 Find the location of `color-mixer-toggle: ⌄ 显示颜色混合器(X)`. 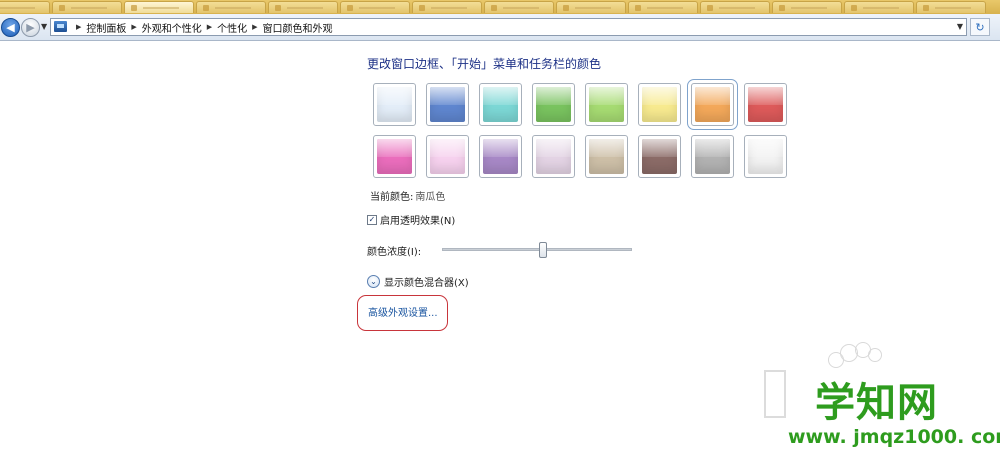

color-mixer-toggle: ⌄ 显示颜色混合器(X) is located at coordinates (418, 281).